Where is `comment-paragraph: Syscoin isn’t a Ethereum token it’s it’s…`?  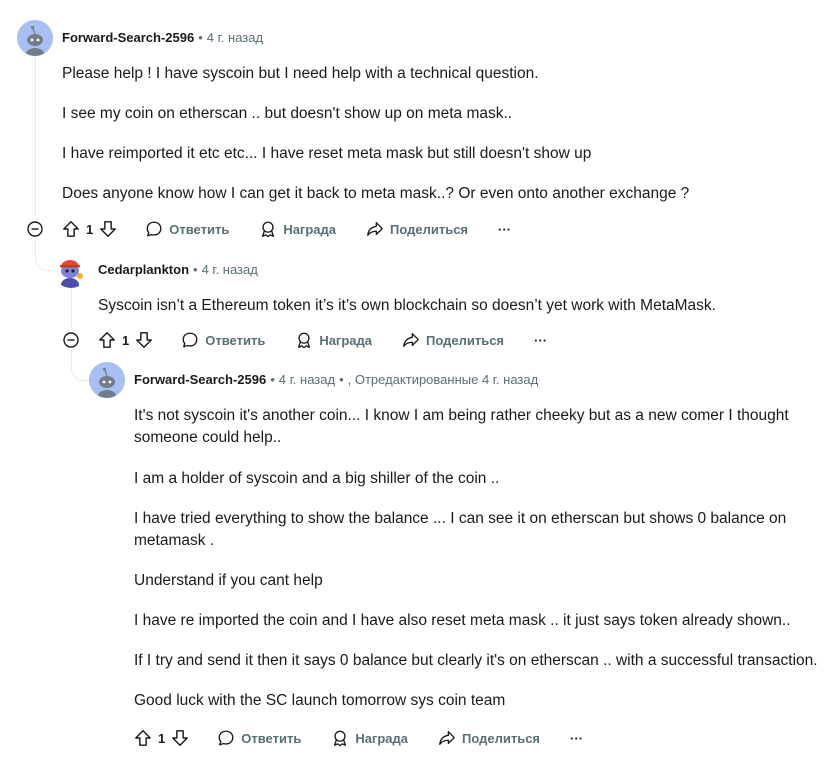
comment-paragraph: Syscoin isn’t a Ethereum token it’s it’s… is located at coordinates (407, 305).